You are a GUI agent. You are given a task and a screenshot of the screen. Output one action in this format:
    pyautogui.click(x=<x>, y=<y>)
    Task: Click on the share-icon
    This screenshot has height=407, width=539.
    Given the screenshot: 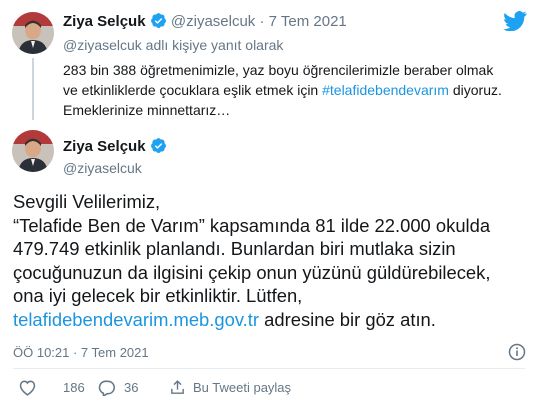 What is the action you would take?
    pyautogui.click(x=177, y=387)
    